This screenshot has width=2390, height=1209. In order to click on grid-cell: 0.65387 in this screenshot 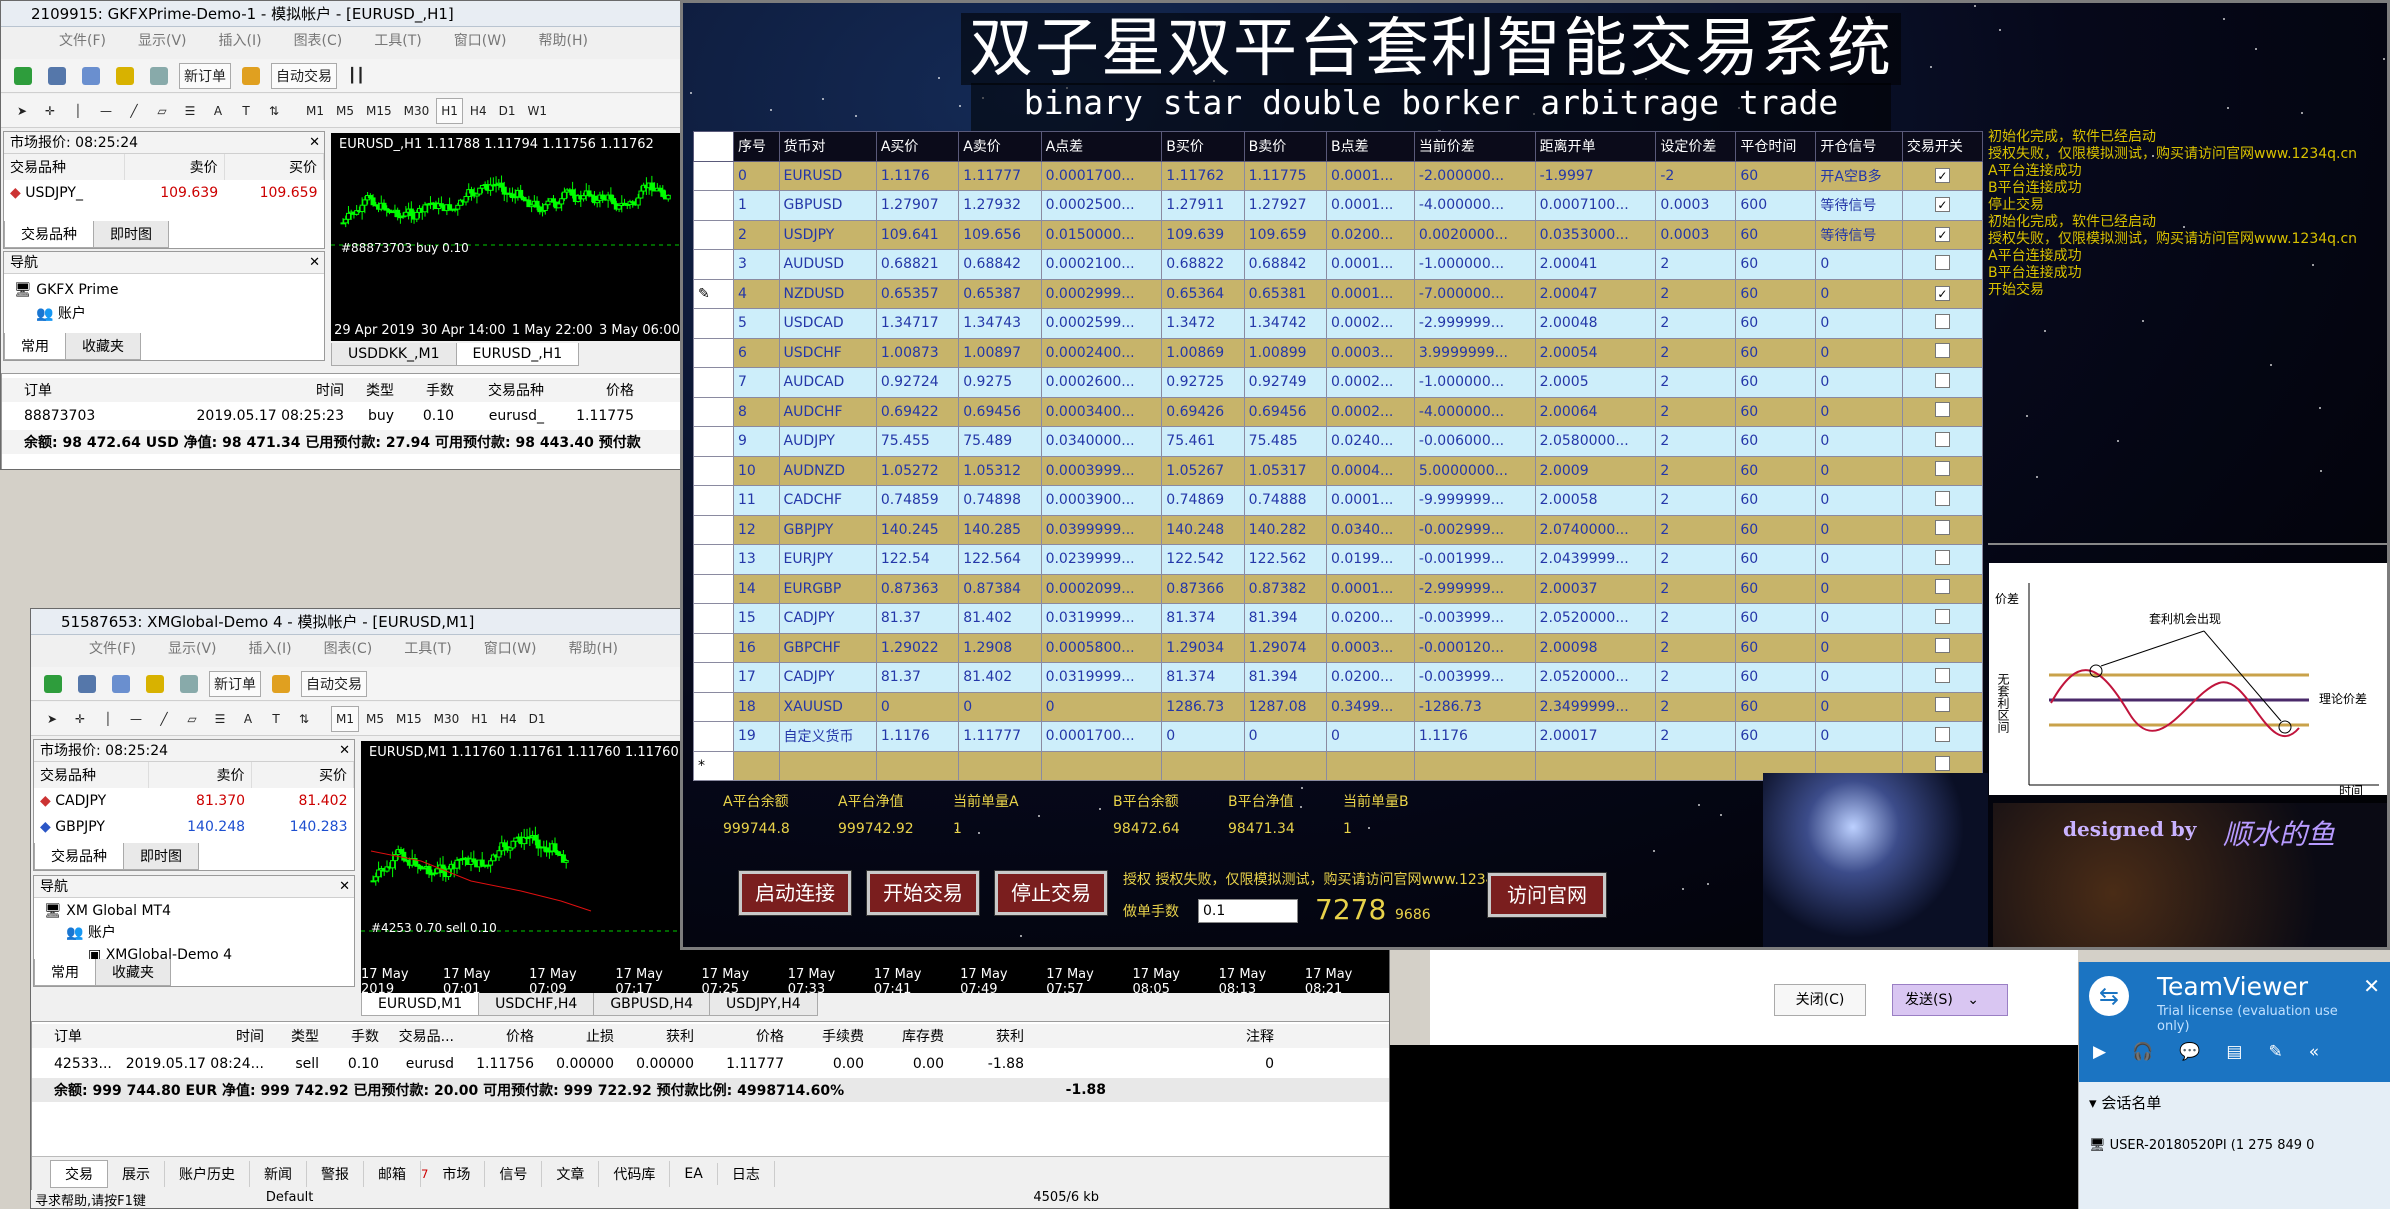, I will do `click(1000, 293)`.